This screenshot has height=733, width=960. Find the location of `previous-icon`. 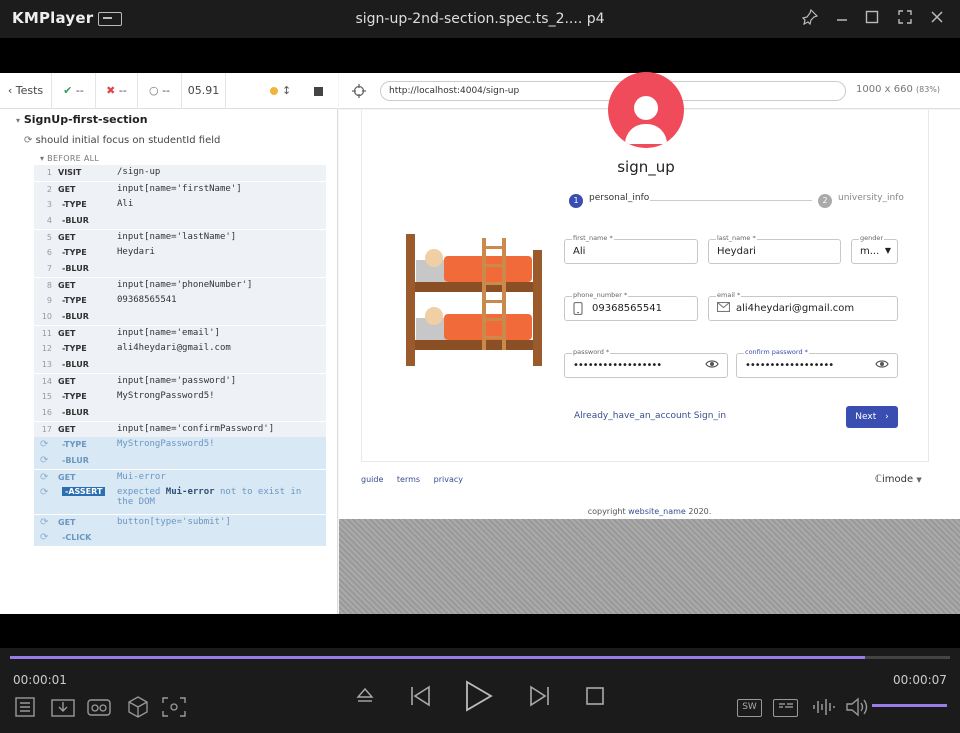

previous-icon is located at coordinates (420, 698).